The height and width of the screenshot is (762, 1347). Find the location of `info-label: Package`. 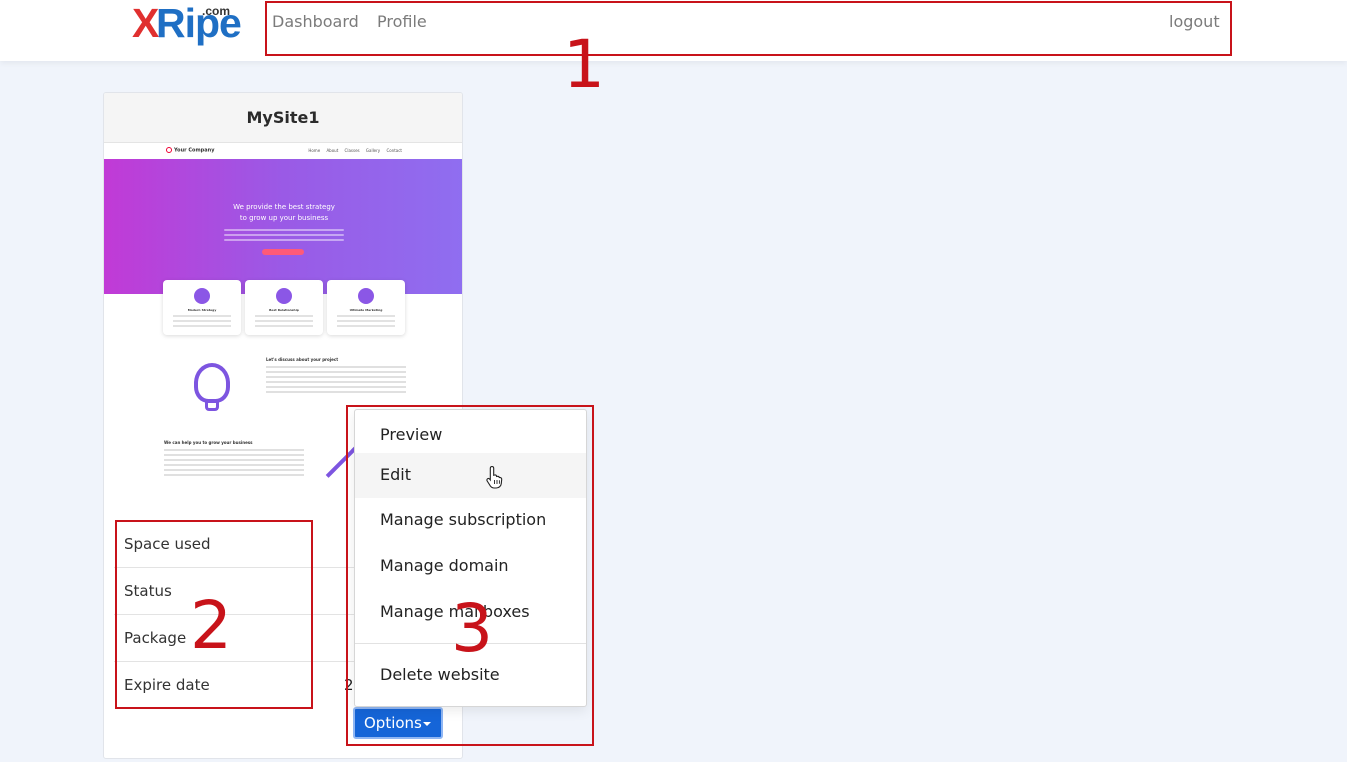

info-label: Package is located at coordinates (155, 638).